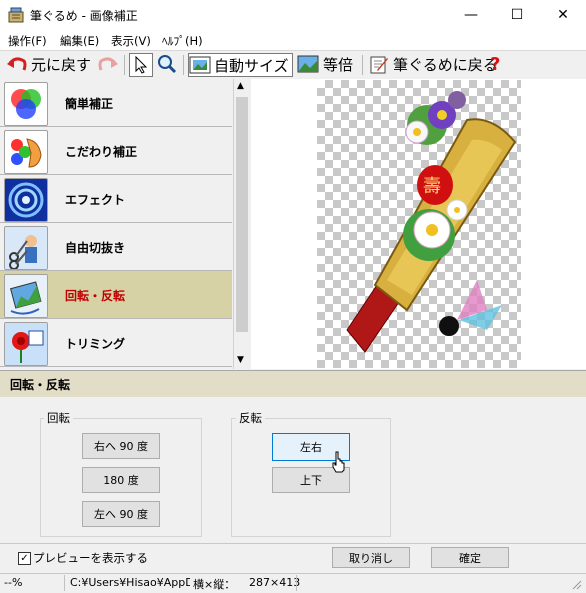 The width and height of the screenshot is (586, 593). I want to click on redo-icon, so click(108, 64).